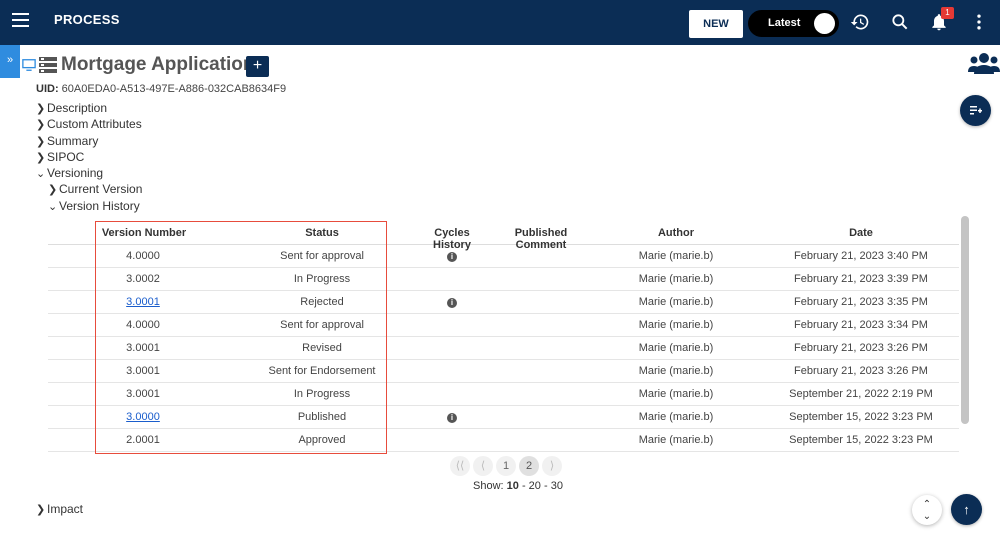  I want to click on notification-badge: 1, so click(947, 13).